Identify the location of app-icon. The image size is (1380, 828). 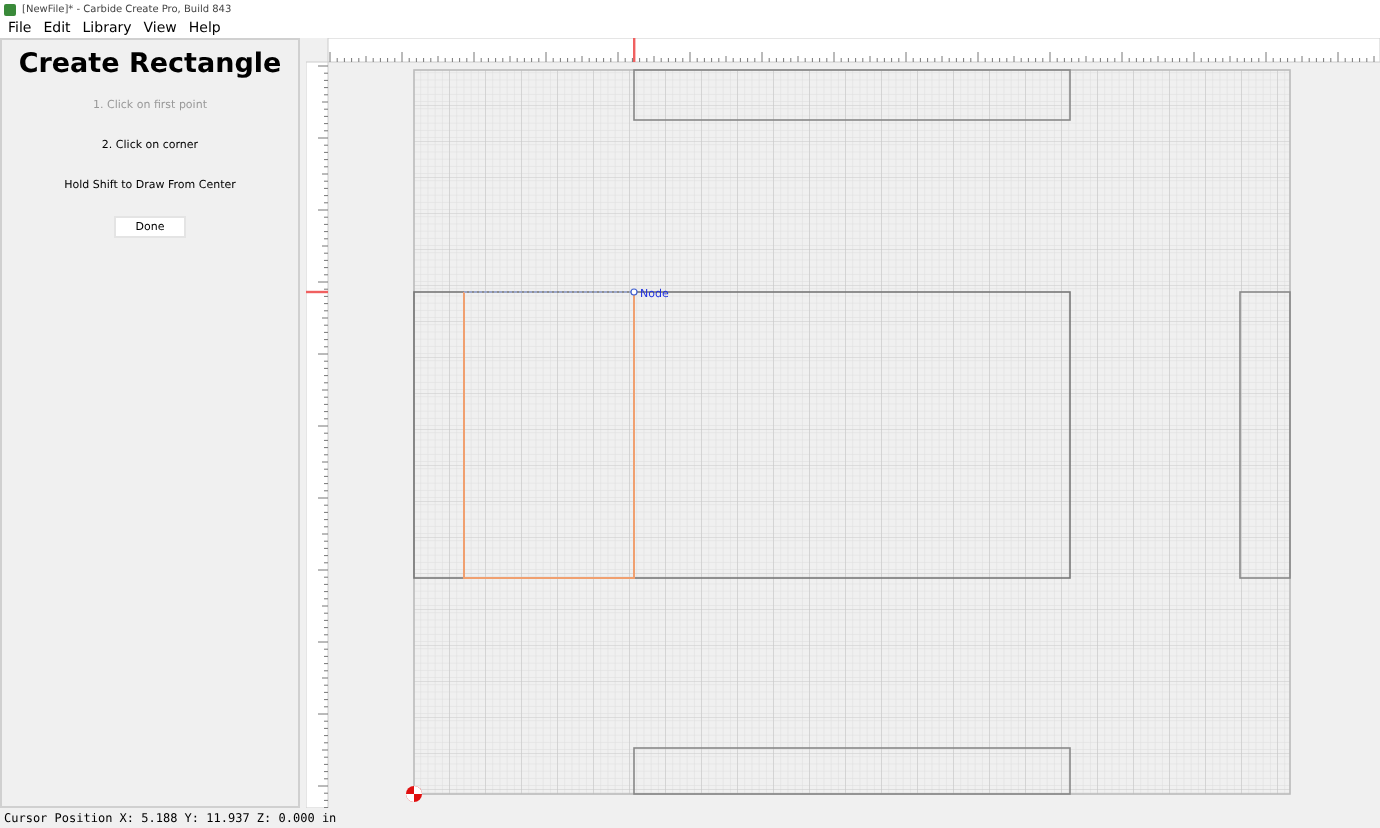
(10, 9).